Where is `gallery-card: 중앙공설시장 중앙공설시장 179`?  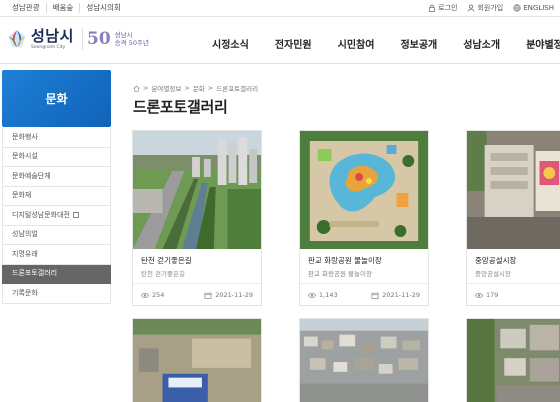
gallery-card: 중앙공설시장 중앙공설시장 179 is located at coordinates (513, 218).